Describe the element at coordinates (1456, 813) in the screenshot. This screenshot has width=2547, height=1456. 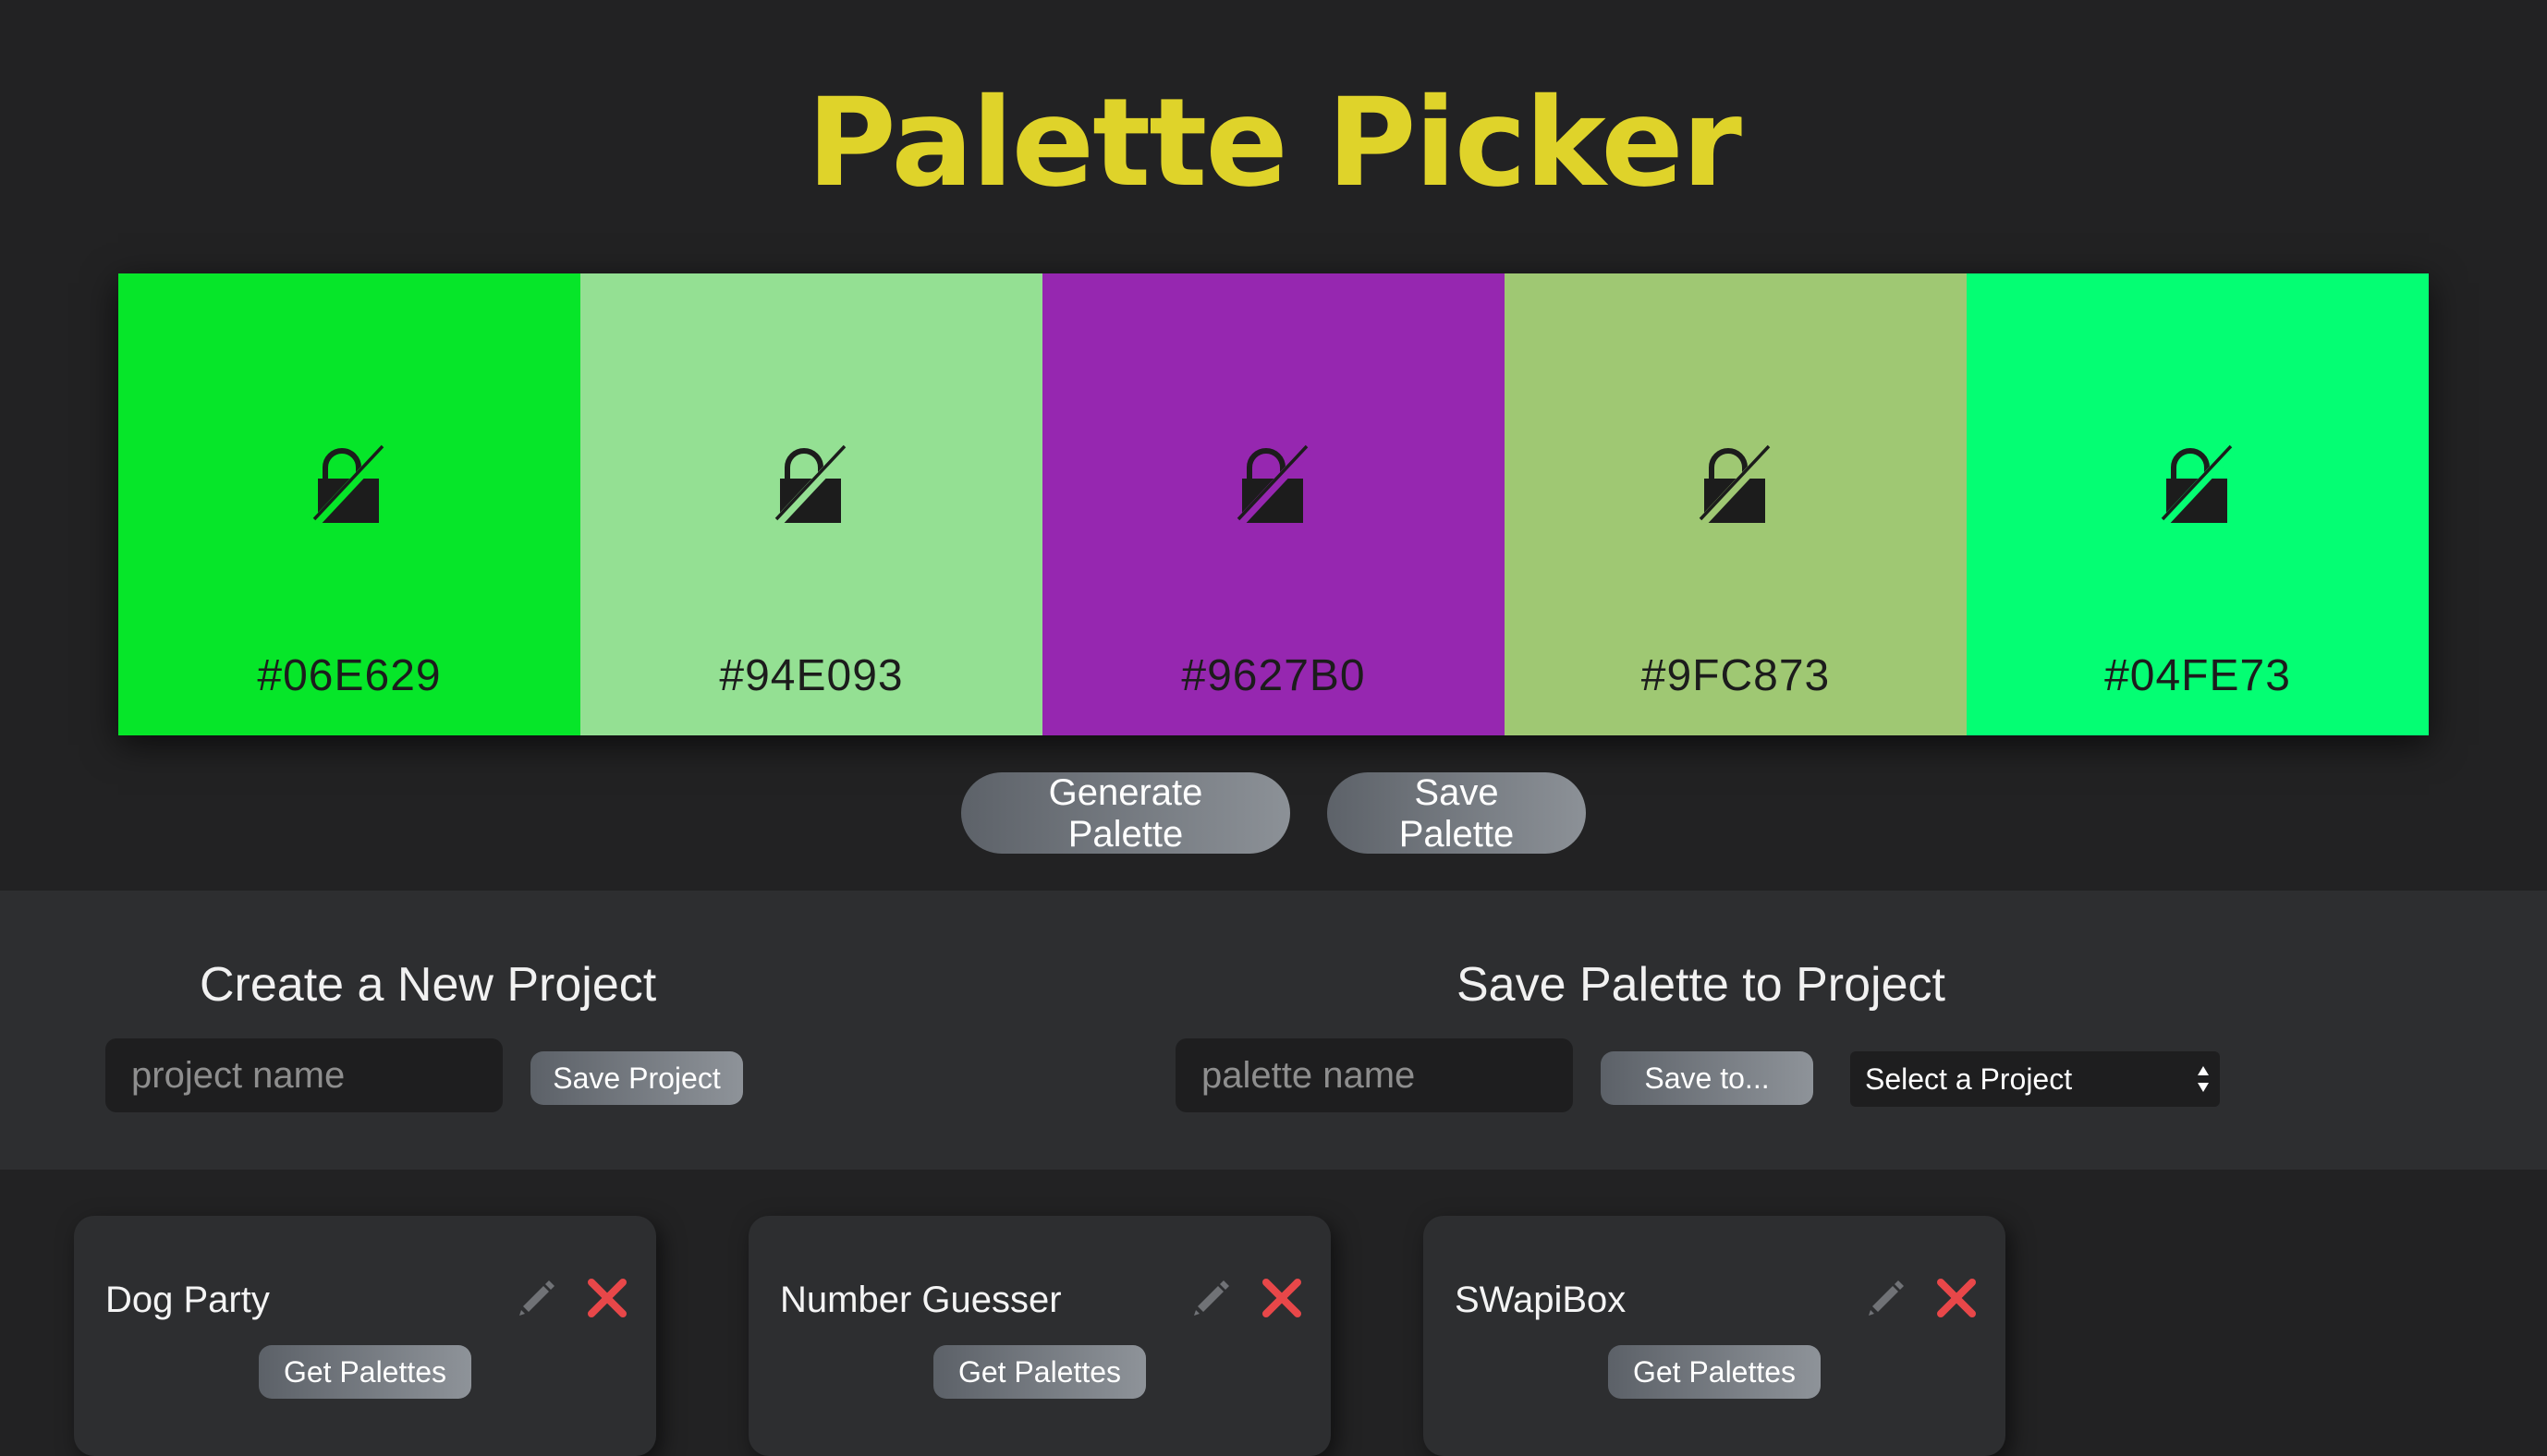
I see `save-palette-button: Save Palette` at that location.